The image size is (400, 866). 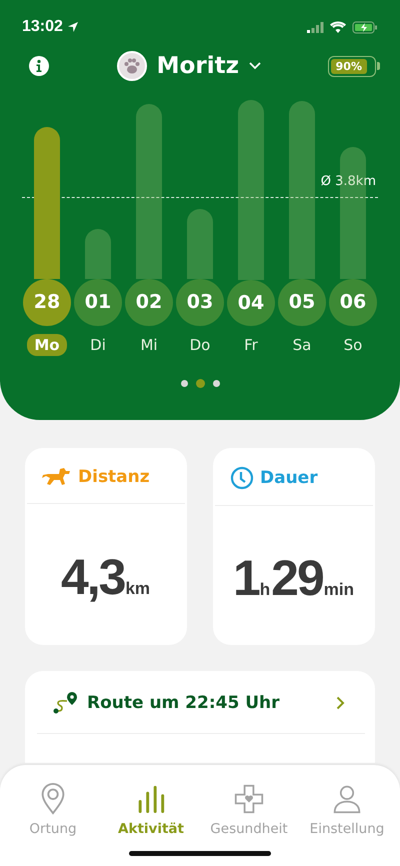 What do you see at coordinates (200, 302) in the screenshot?
I see `date-button: 03` at bounding box center [200, 302].